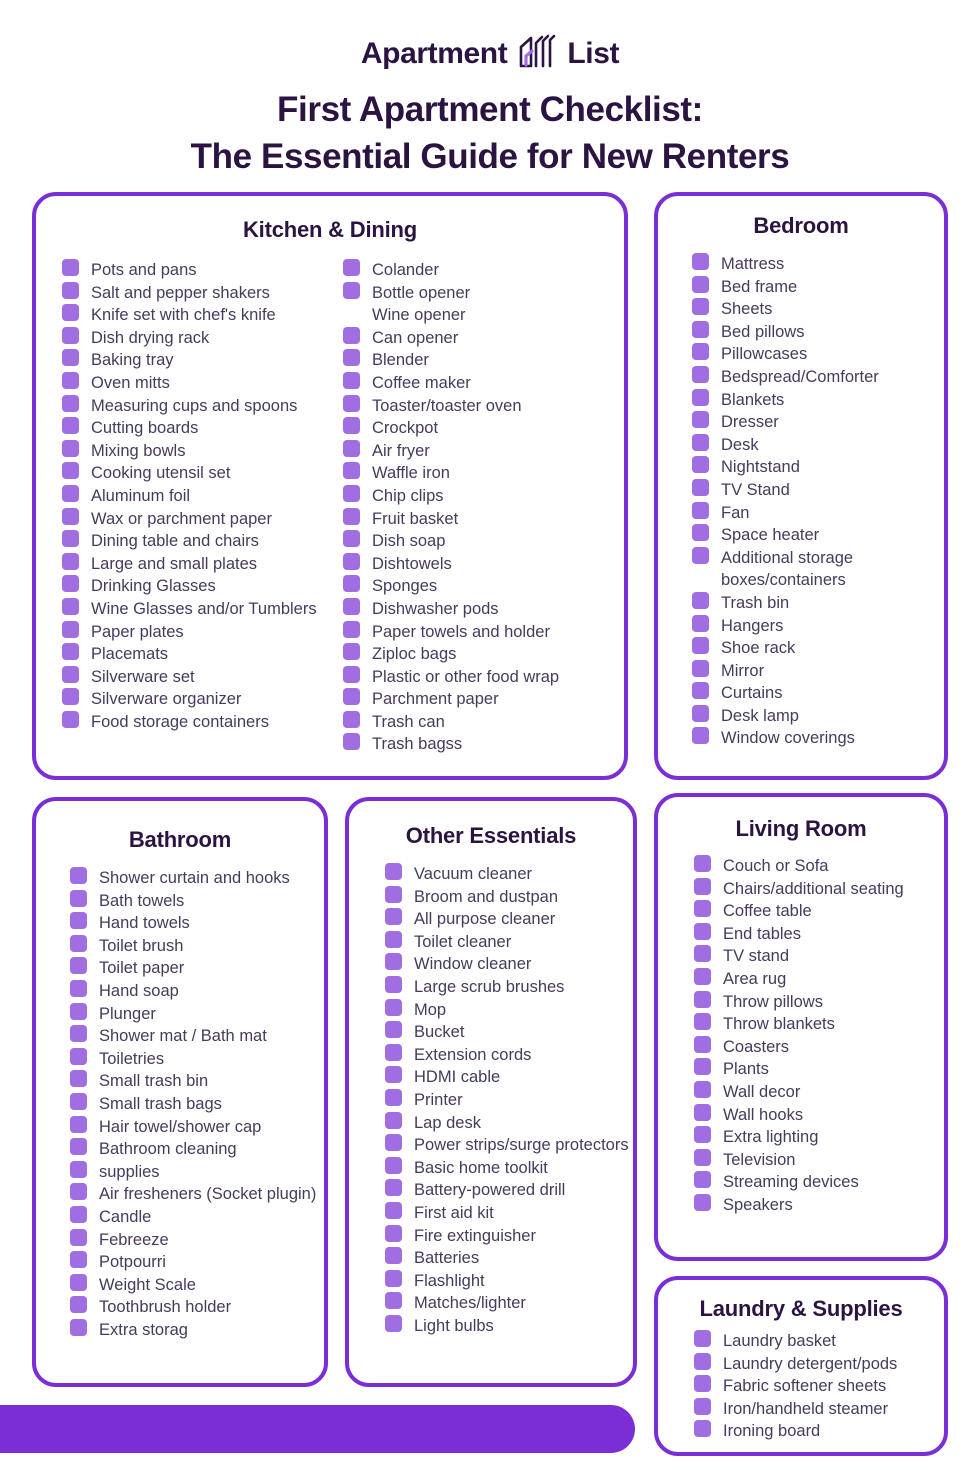 Image resolution: width=980 pixels, height=1470 pixels. Describe the element at coordinates (202, 677) in the screenshot. I see `checklist-item: Silverware set` at that location.